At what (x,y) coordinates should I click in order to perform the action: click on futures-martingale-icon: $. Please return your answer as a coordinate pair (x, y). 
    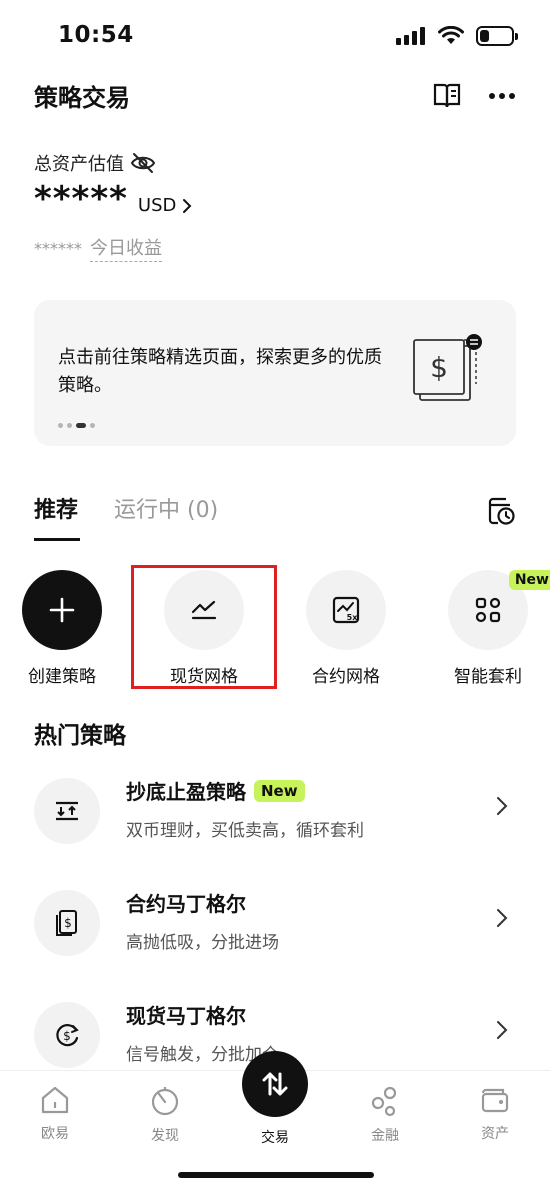
    Looking at the image, I should click on (67, 923).